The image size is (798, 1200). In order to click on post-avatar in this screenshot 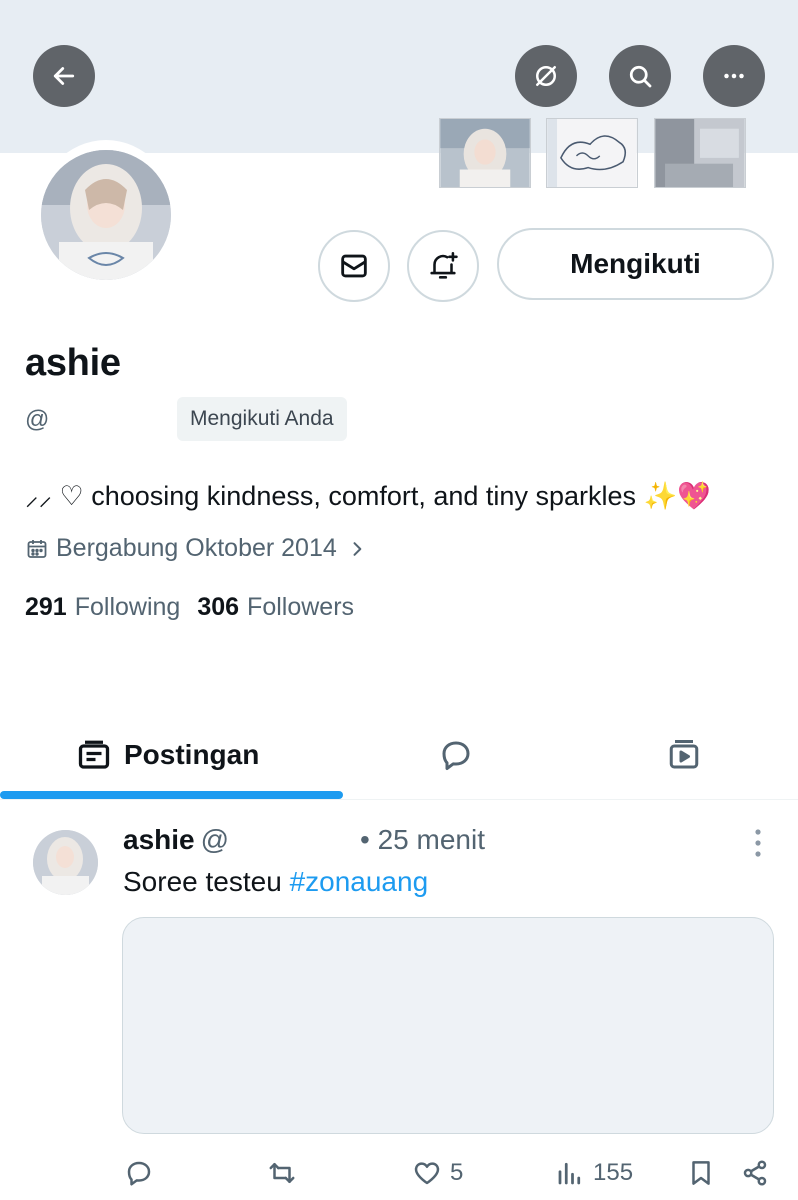, I will do `click(65, 862)`.